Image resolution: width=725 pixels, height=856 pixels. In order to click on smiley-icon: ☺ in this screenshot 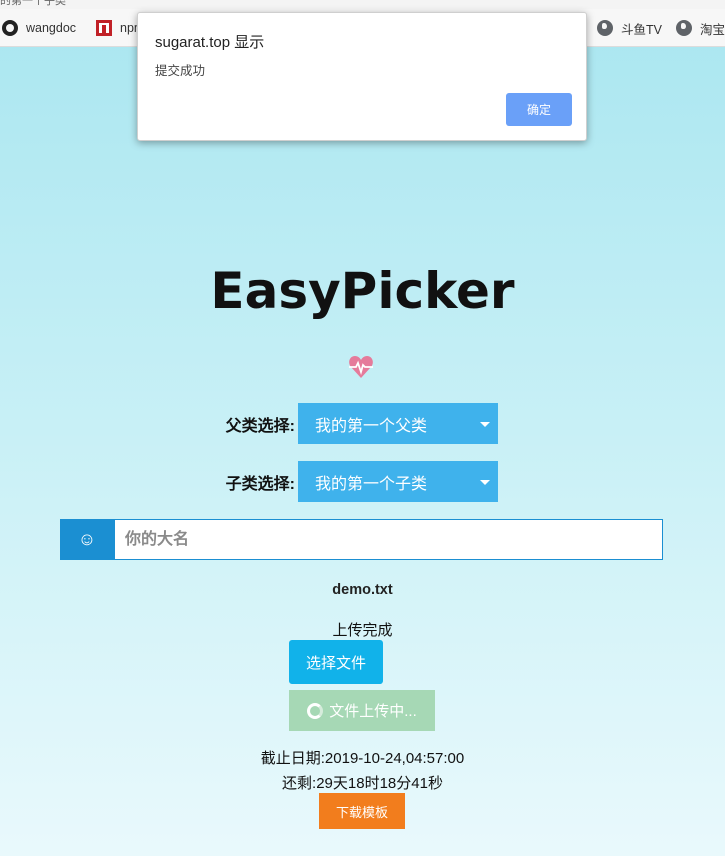, I will do `click(87, 539)`.